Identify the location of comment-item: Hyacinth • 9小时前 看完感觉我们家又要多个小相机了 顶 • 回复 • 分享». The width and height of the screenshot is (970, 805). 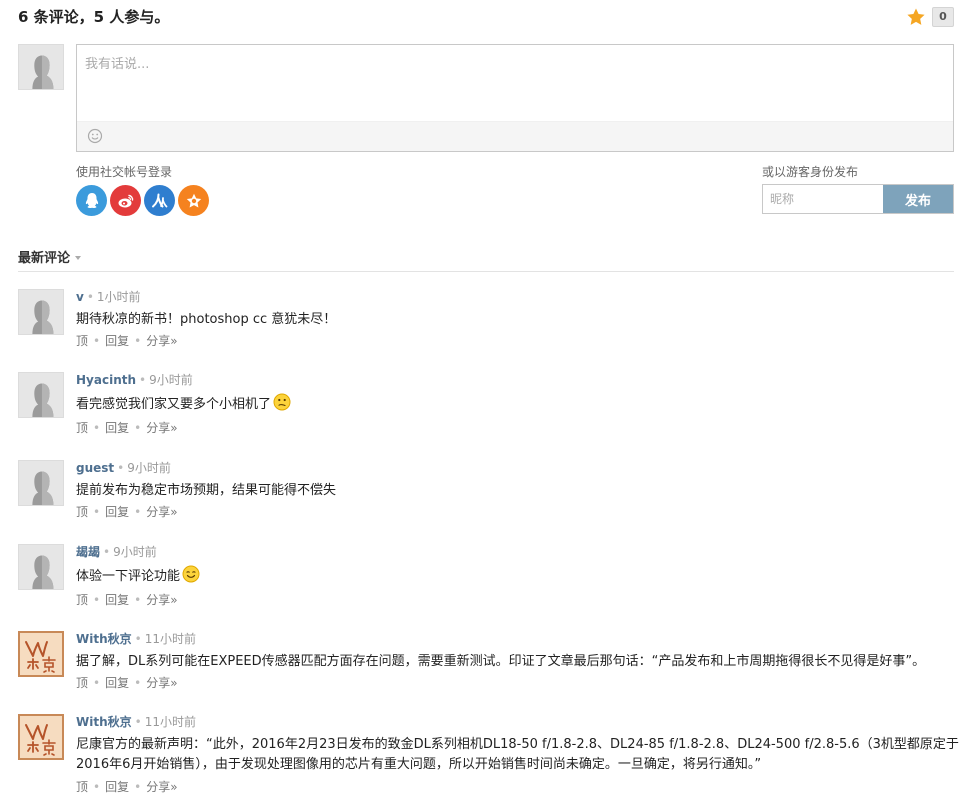
(489, 404).